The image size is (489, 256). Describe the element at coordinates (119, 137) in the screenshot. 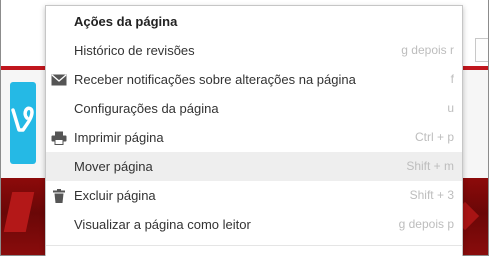

I see `menu-item-label: Imprimir página` at that location.